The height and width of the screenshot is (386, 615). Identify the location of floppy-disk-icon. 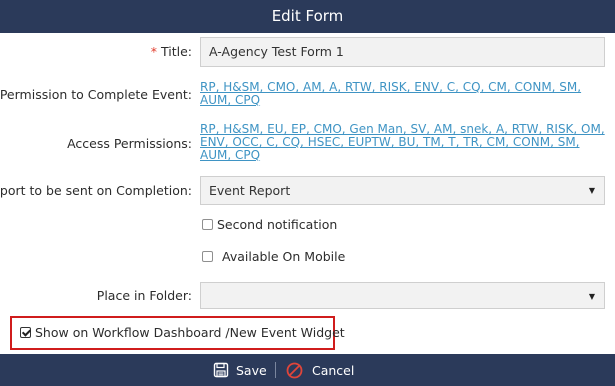
(221, 370).